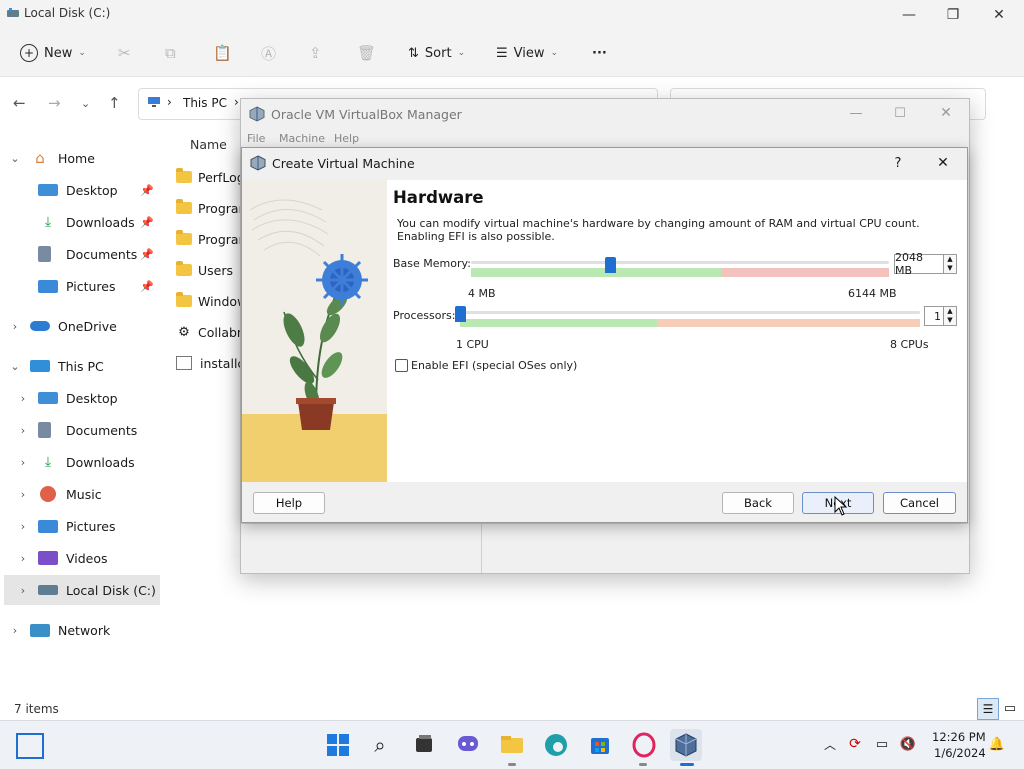 This screenshot has height=769, width=1024. I want to click on file-icon, so click(184, 363).